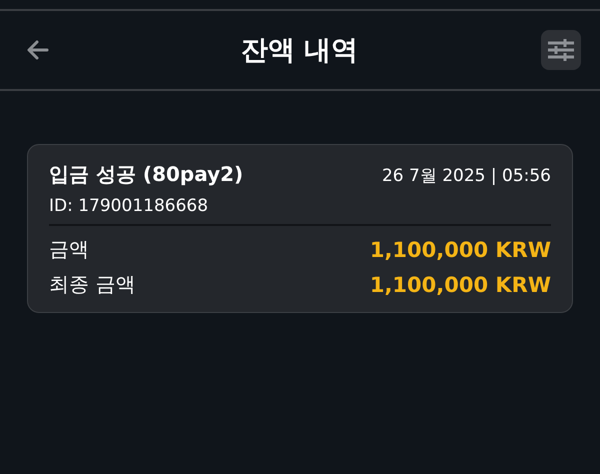 The height and width of the screenshot is (474, 600). What do you see at coordinates (299, 51) in the screenshot?
I see `page-title: 잔액 내역` at bounding box center [299, 51].